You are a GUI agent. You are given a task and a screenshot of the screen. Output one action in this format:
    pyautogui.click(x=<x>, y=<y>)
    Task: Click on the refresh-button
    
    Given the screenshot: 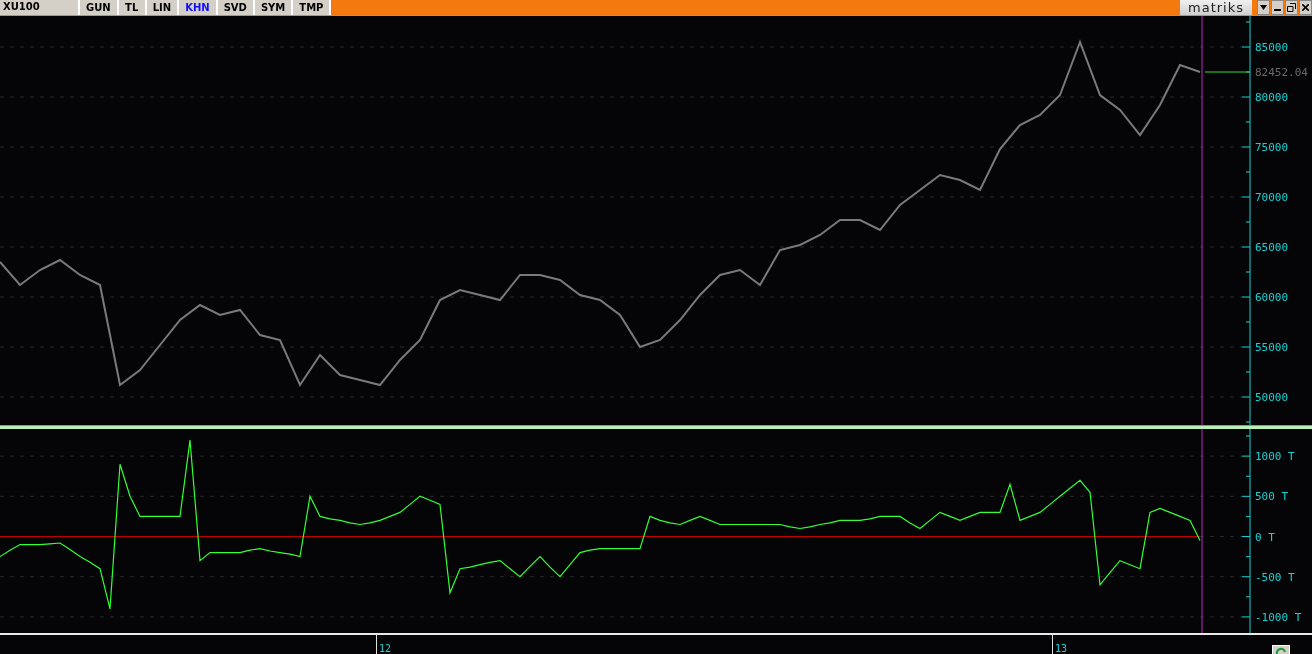 What is the action you would take?
    pyautogui.click(x=1281, y=649)
    